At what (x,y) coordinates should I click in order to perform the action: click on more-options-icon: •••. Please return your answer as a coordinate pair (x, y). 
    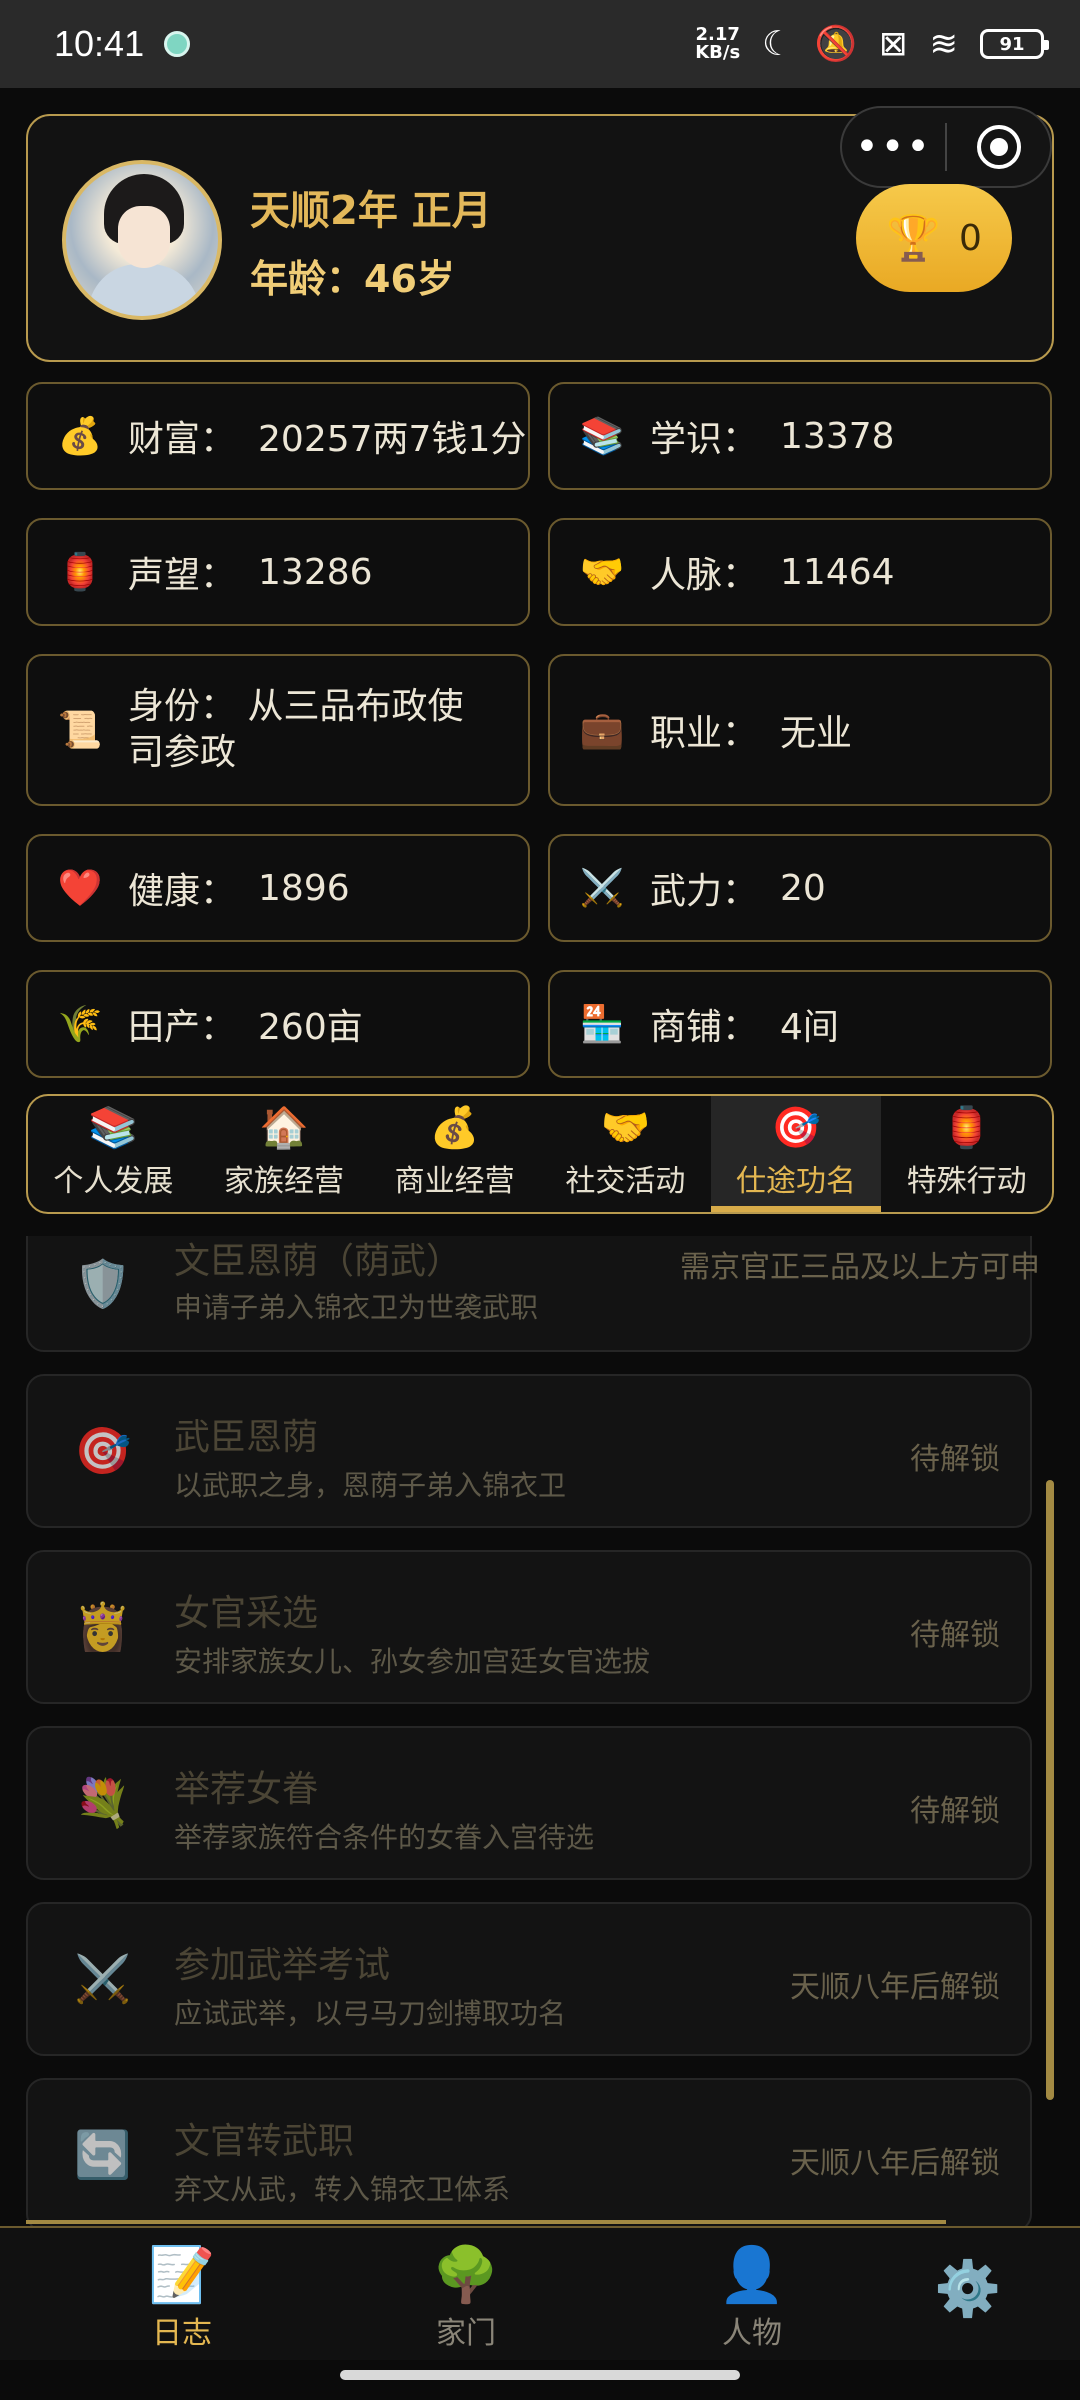
    Looking at the image, I should click on (893, 147).